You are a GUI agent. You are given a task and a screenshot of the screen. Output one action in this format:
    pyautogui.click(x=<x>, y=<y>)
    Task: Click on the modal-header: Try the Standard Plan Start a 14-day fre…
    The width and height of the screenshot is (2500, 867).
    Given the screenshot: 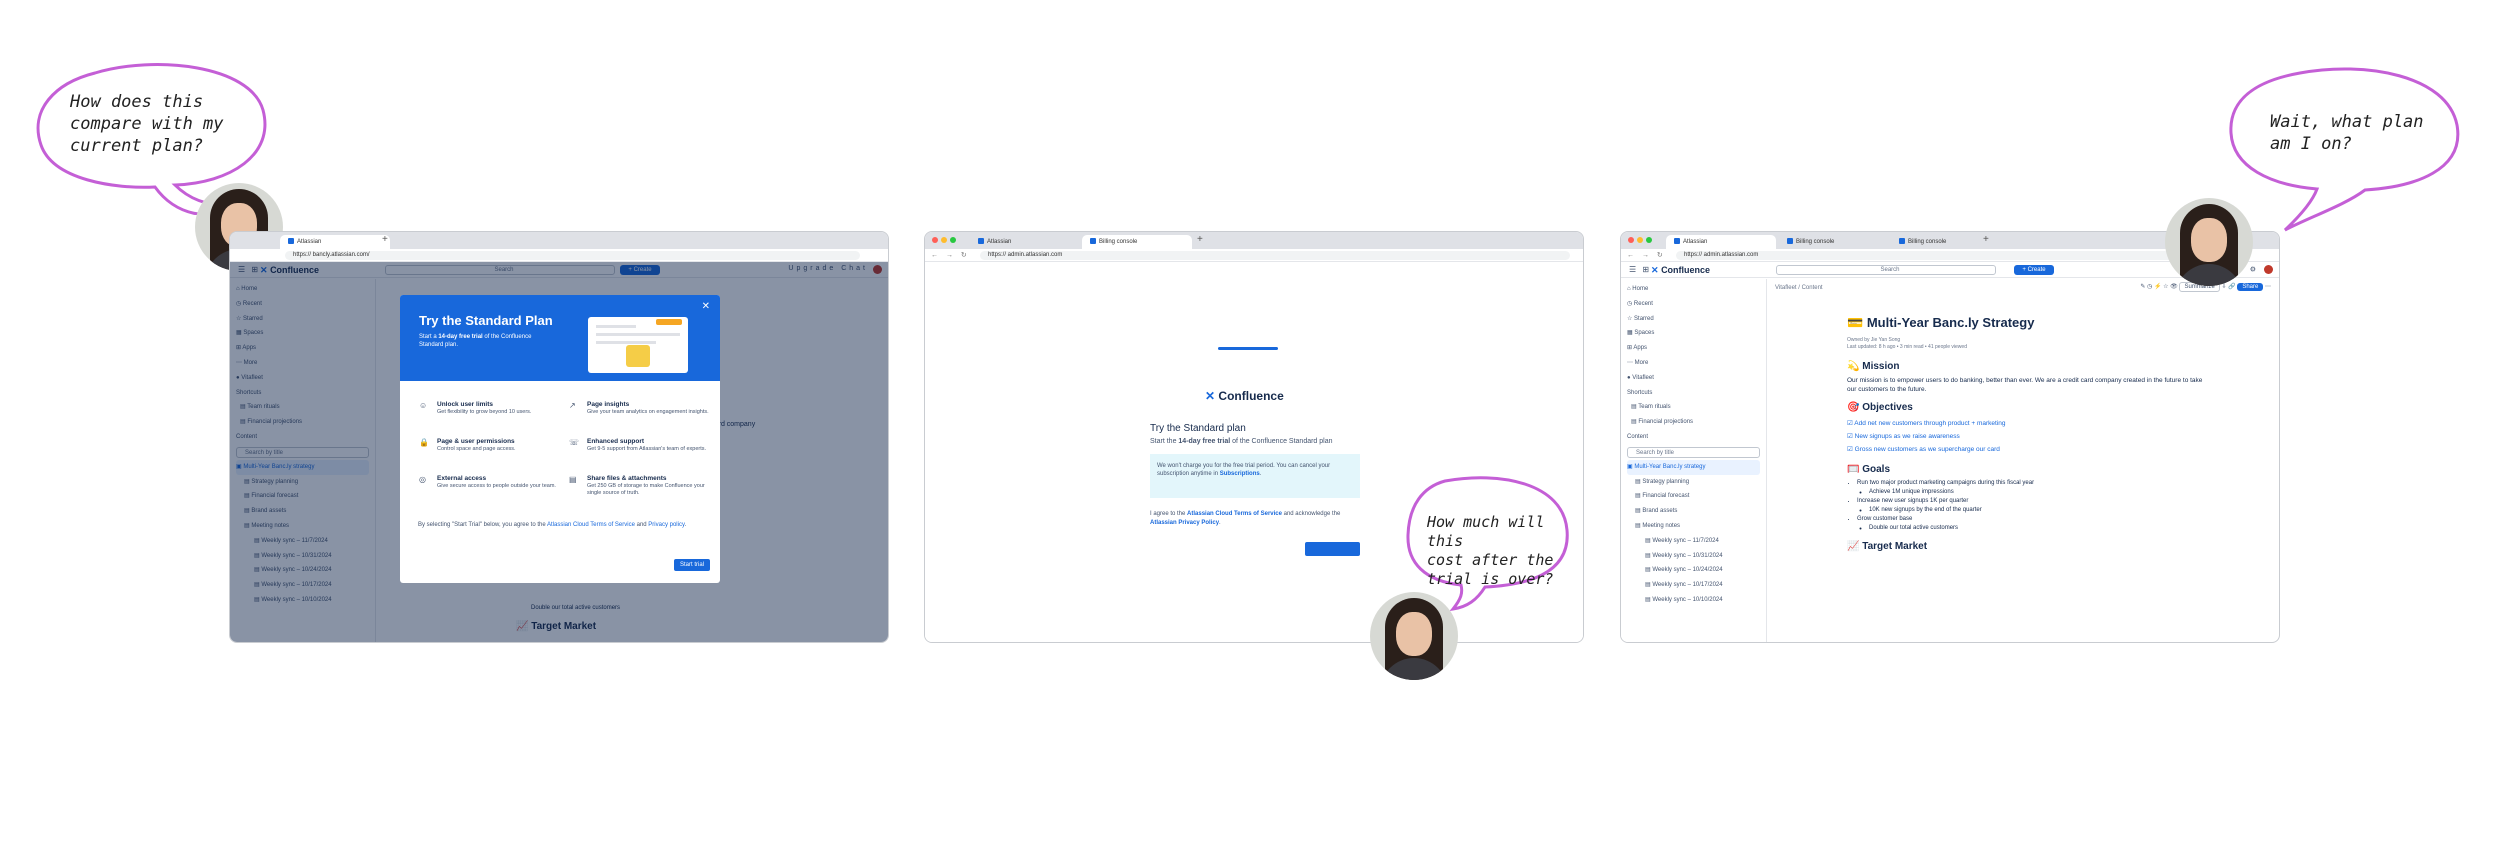 What is the action you would take?
    pyautogui.click(x=560, y=338)
    